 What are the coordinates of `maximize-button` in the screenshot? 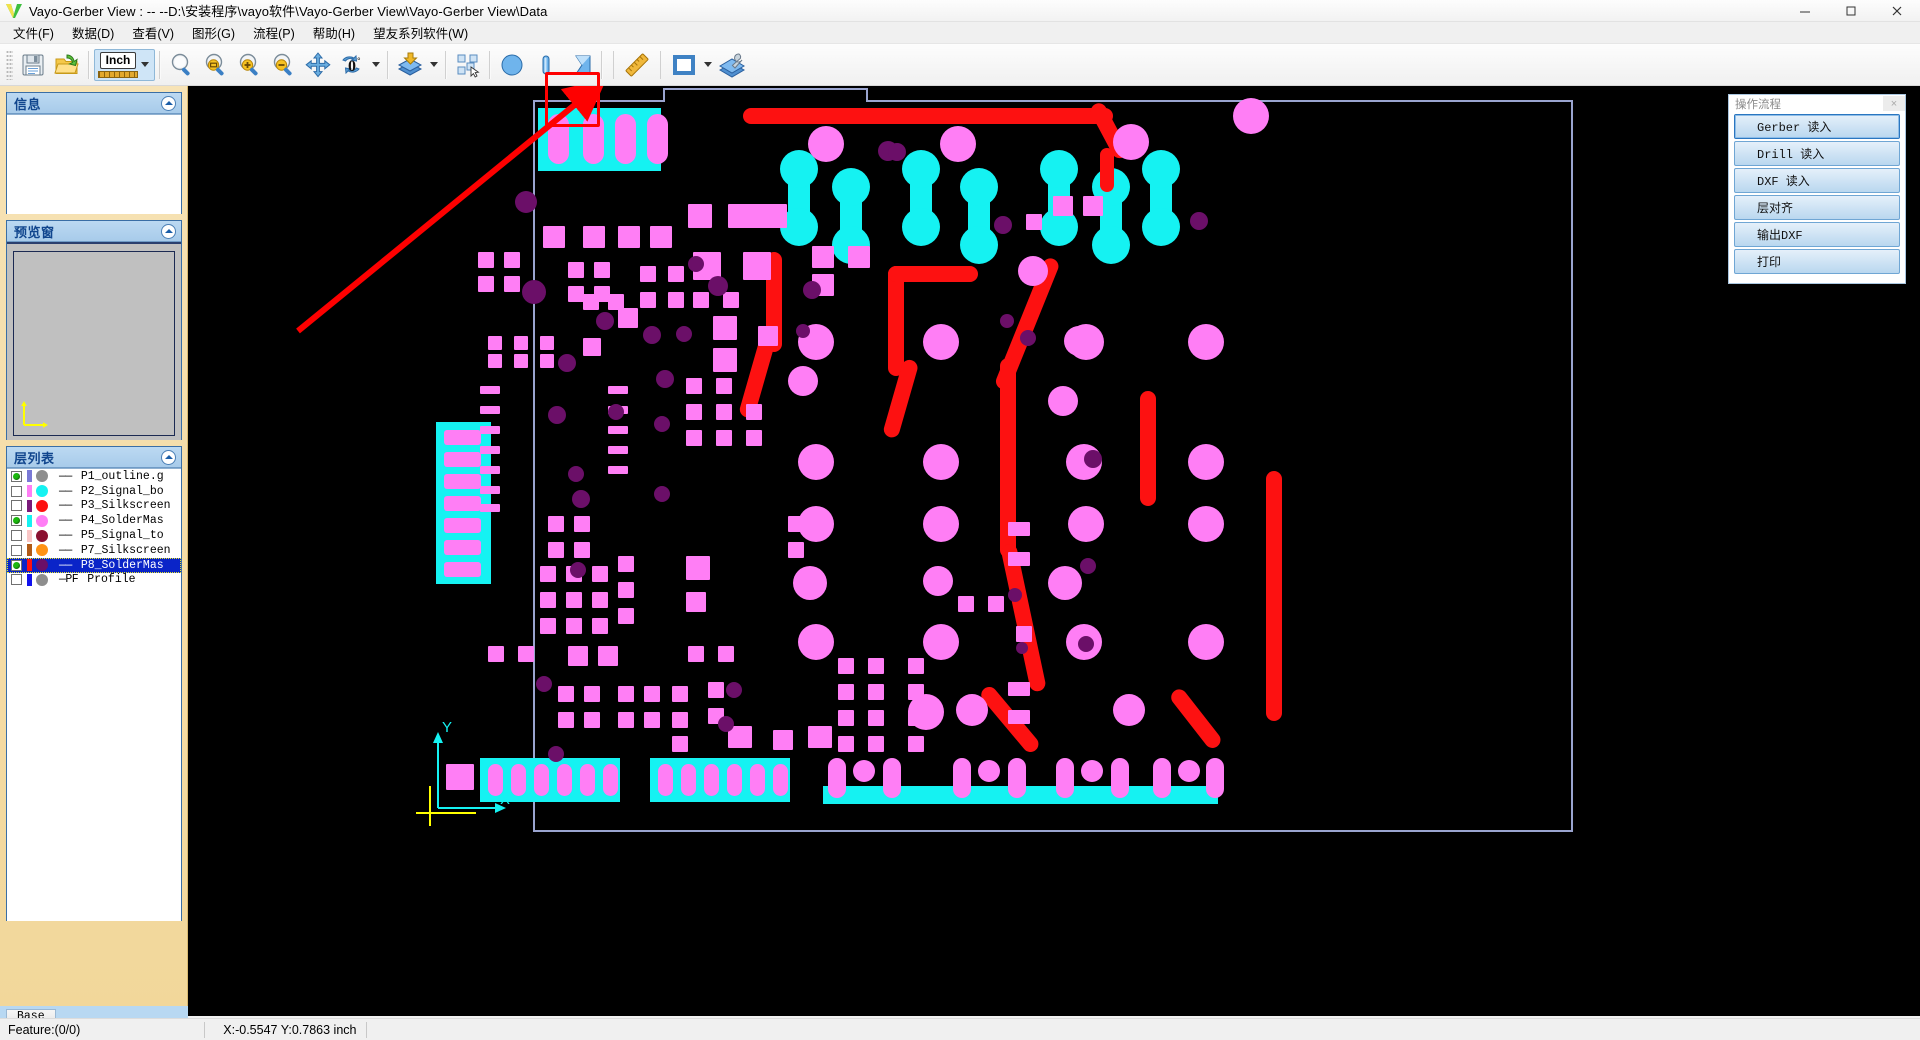 It's located at (1851, 11).